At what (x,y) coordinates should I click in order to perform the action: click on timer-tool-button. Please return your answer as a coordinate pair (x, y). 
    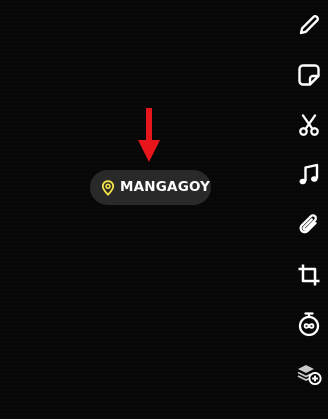
    Looking at the image, I should click on (309, 324).